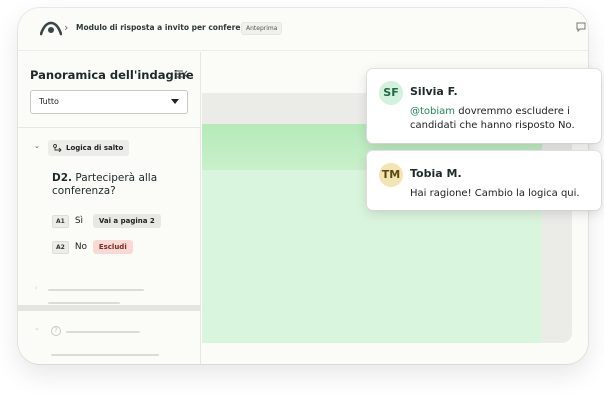 Image resolution: width=604 pixels, height=400 pixels. Describe the element at coordinates (66, 27) in the screenshot. I see `breadcrumb-chevron-icon: ›` at that location.